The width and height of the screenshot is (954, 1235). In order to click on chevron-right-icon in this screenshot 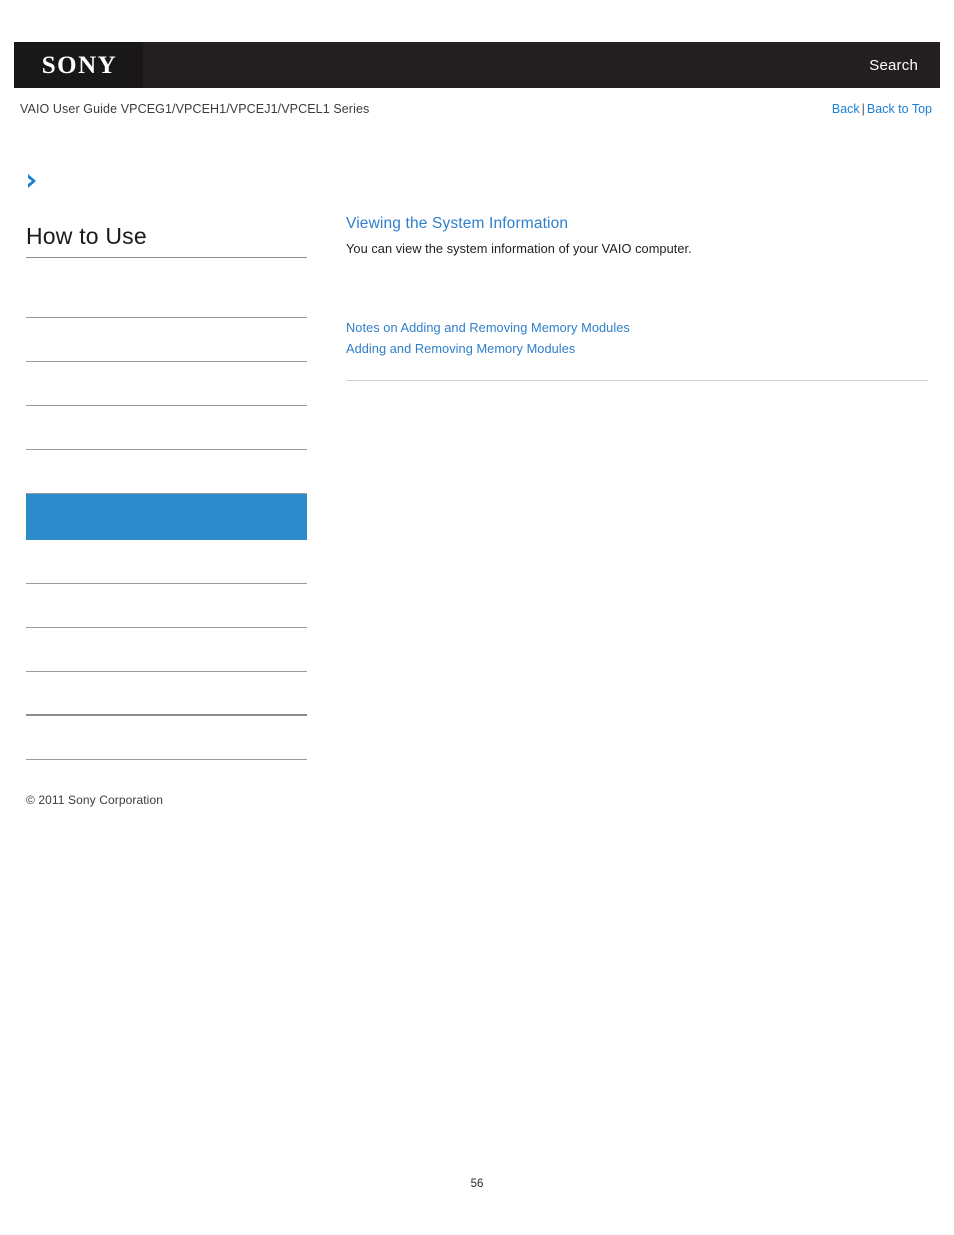, I will do `click(33, 181)`.